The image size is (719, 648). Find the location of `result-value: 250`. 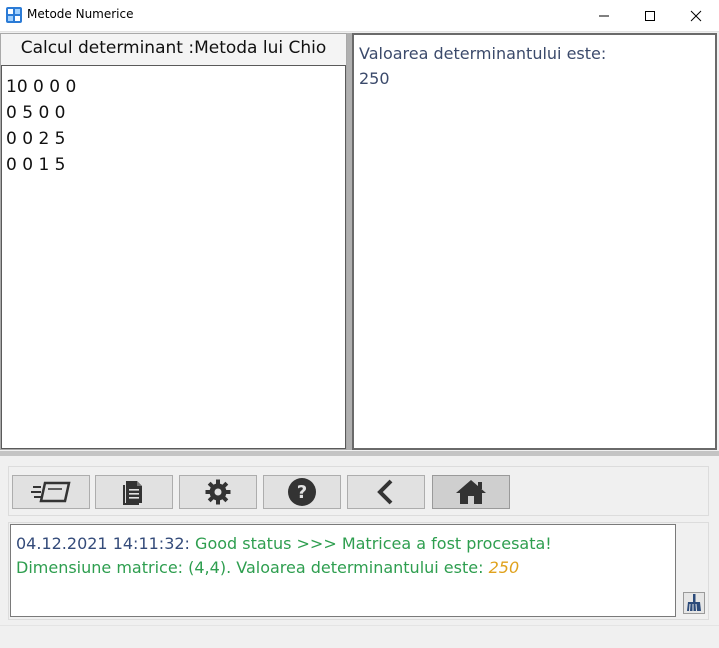

result-value: 250 is located at coordinates (374, 78).